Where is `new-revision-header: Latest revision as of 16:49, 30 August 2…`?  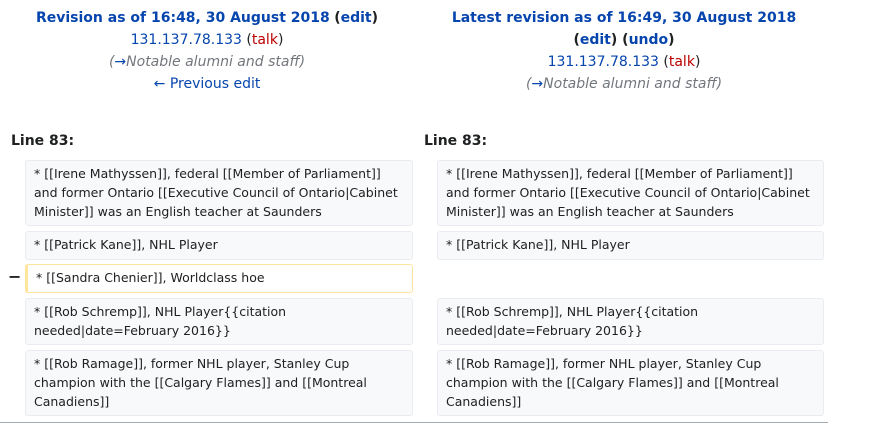
new-revision-header: Latest revision as of 16:49, 30 August 2… is located at coordinates (624, 51).